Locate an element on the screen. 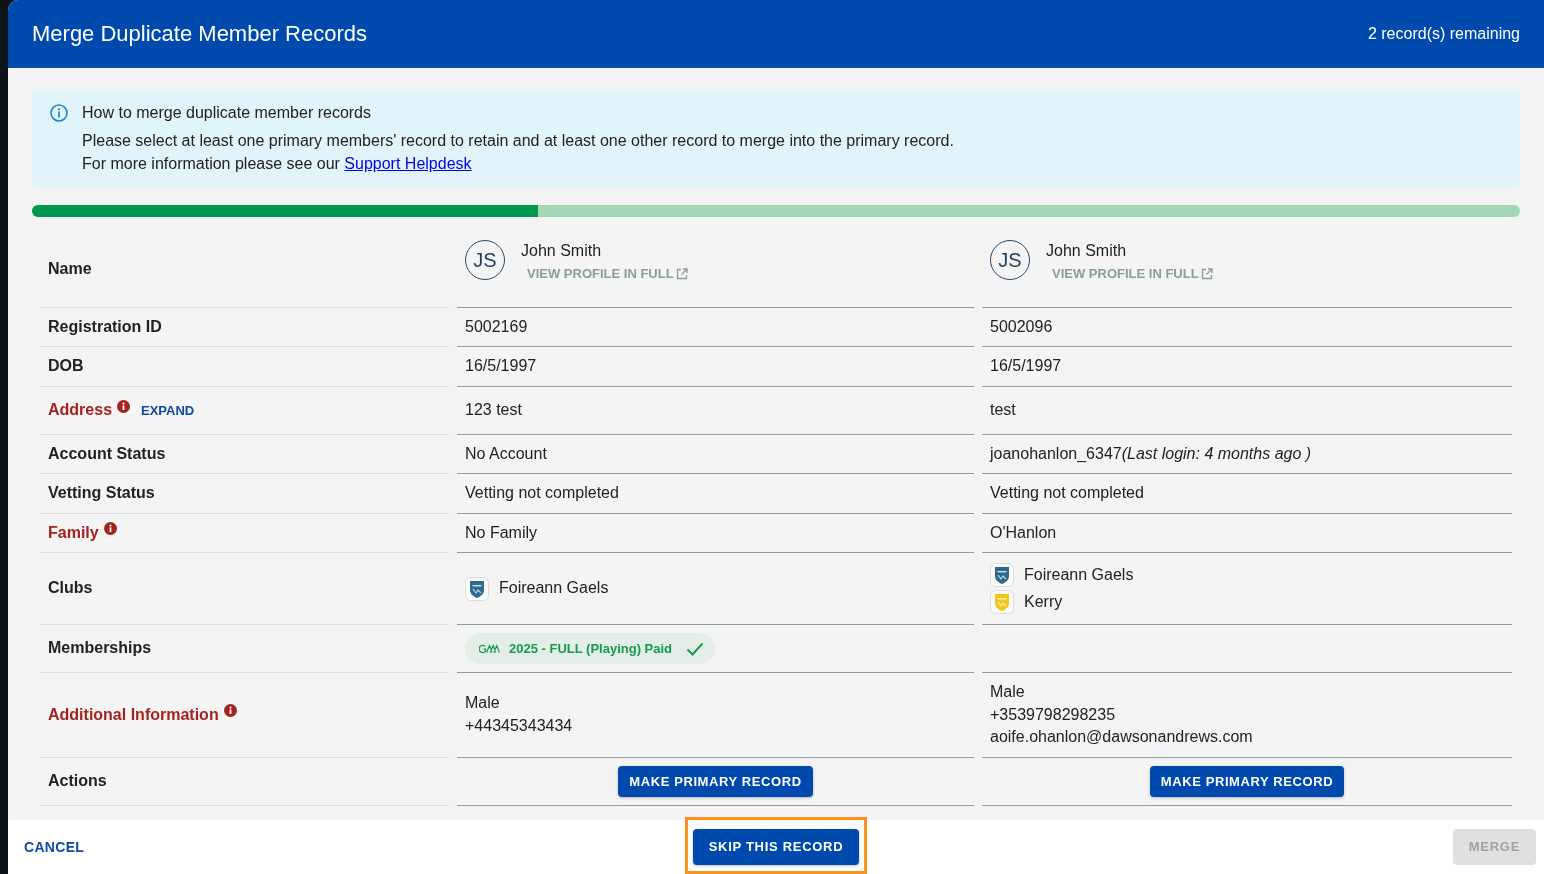 This screenshot has width=1544, height=874. cell-text: O'Hanlon is located at coordinates (1023, 532).